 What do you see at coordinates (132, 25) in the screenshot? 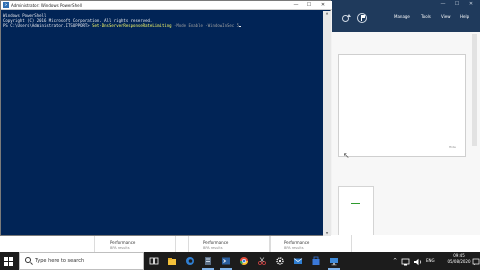
I see `console-command: Set-DnsServerResponseRateLimiting` at bounding box center [132, 25].